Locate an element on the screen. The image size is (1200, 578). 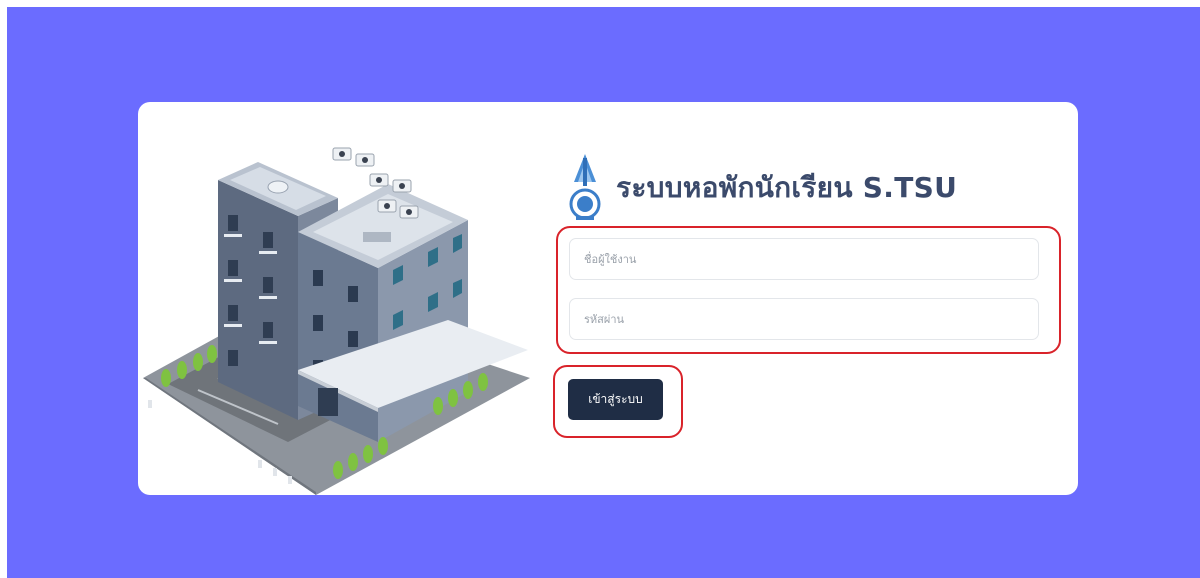
page-title: ระบบหอพักนักเรียน S.TSU is located at coordinates (787, 187).